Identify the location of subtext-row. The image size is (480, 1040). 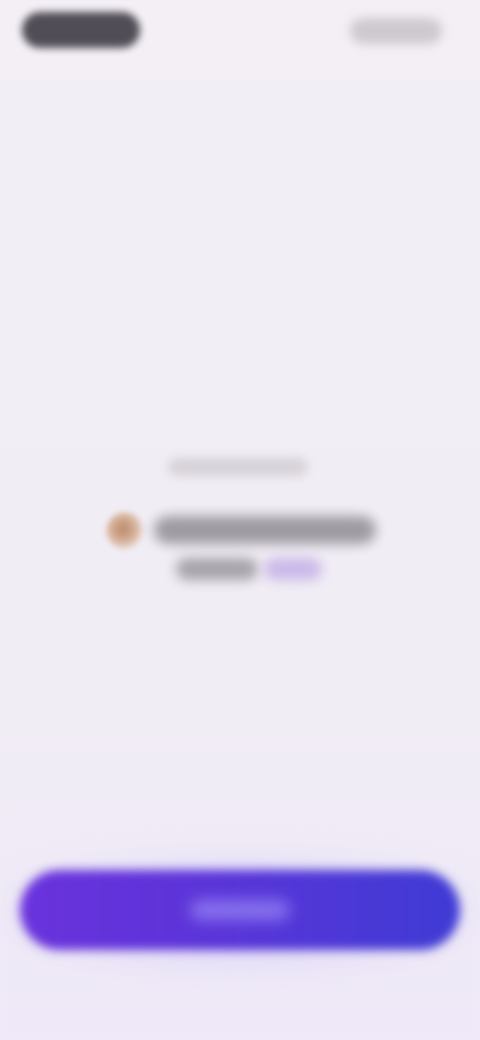
(251, 569).